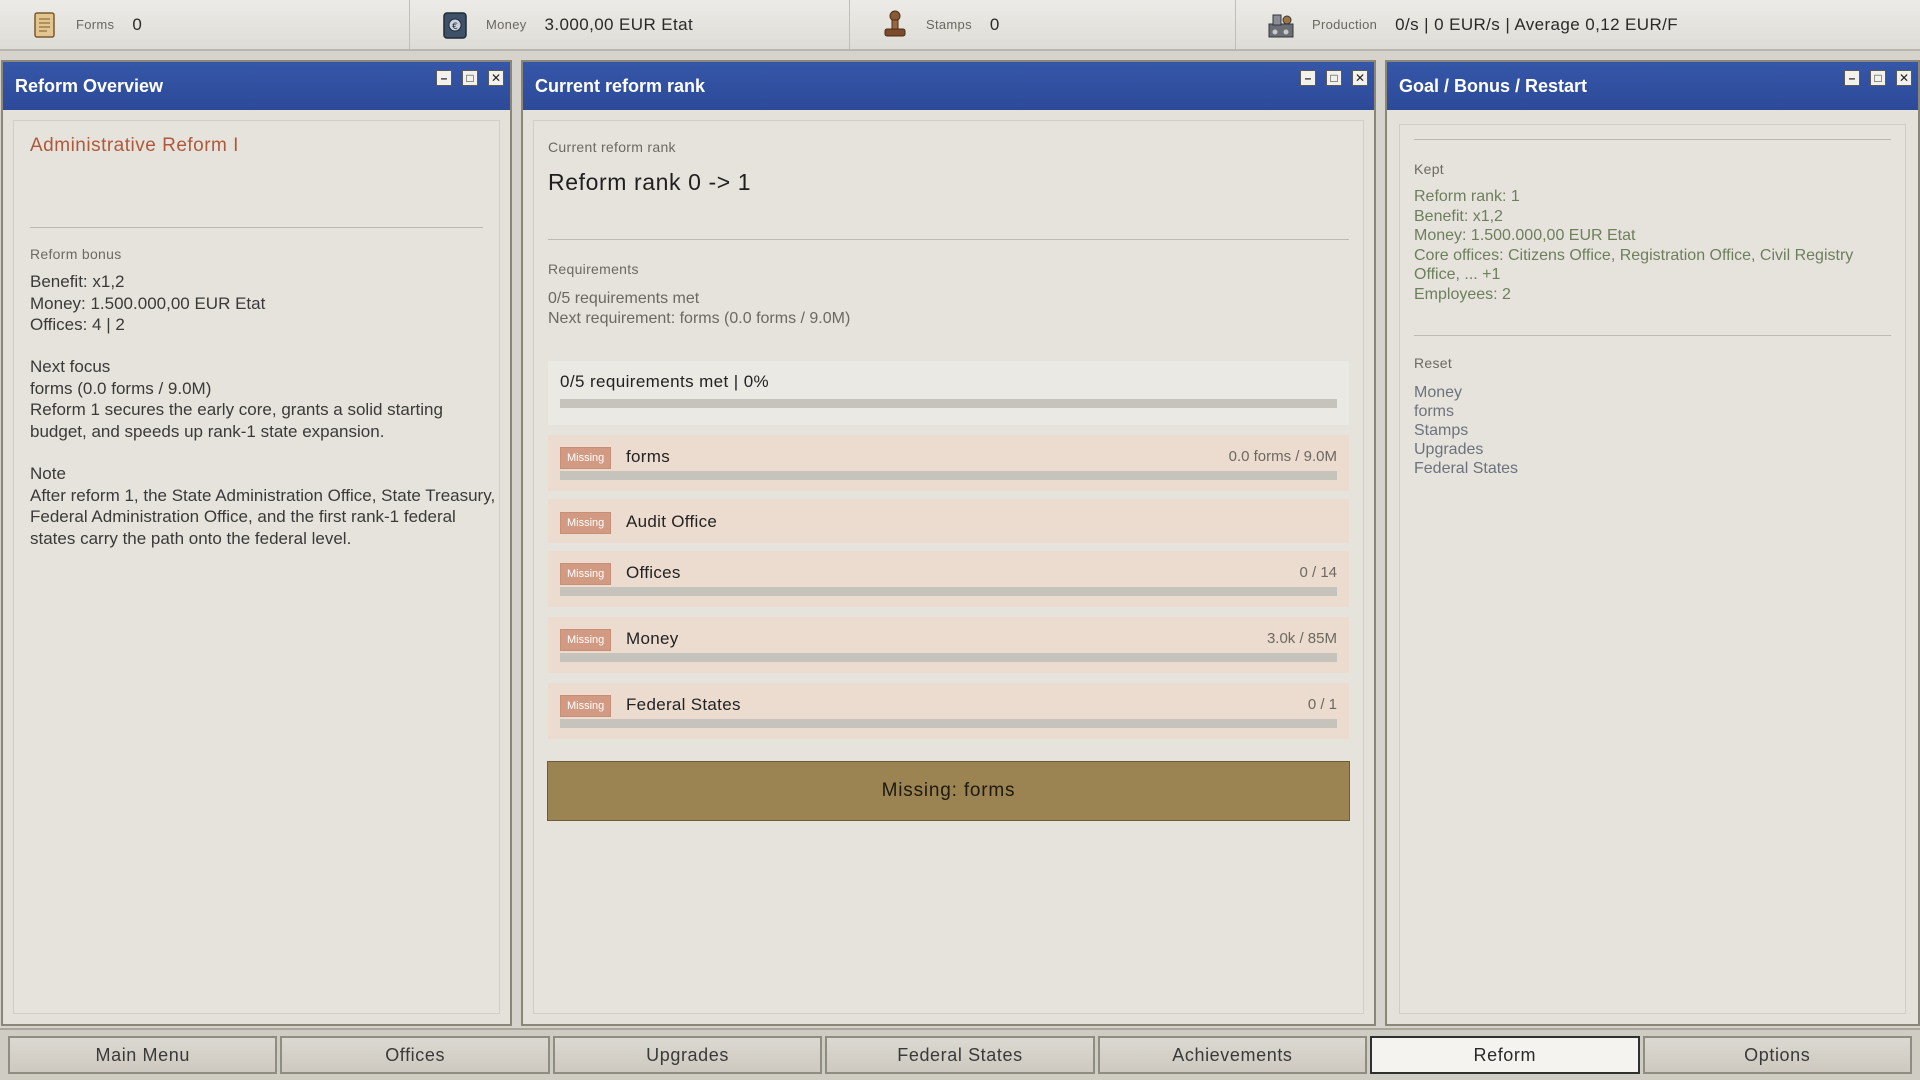 The image size is (1920, 1080). What do you see at coordinates (1458, 216) in the screenshot?
I see `kept-line: Benefit: x1,2` at bounding box center [1458, 216].